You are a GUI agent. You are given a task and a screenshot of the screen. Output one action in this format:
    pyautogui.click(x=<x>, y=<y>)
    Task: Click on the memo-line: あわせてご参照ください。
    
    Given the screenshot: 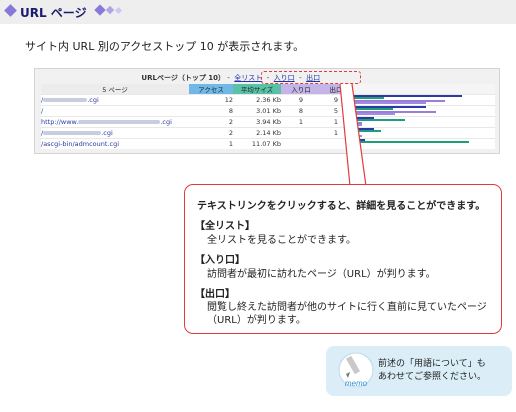 What is the action you would take?
    pyautogui.click(x=432, y=377)
    